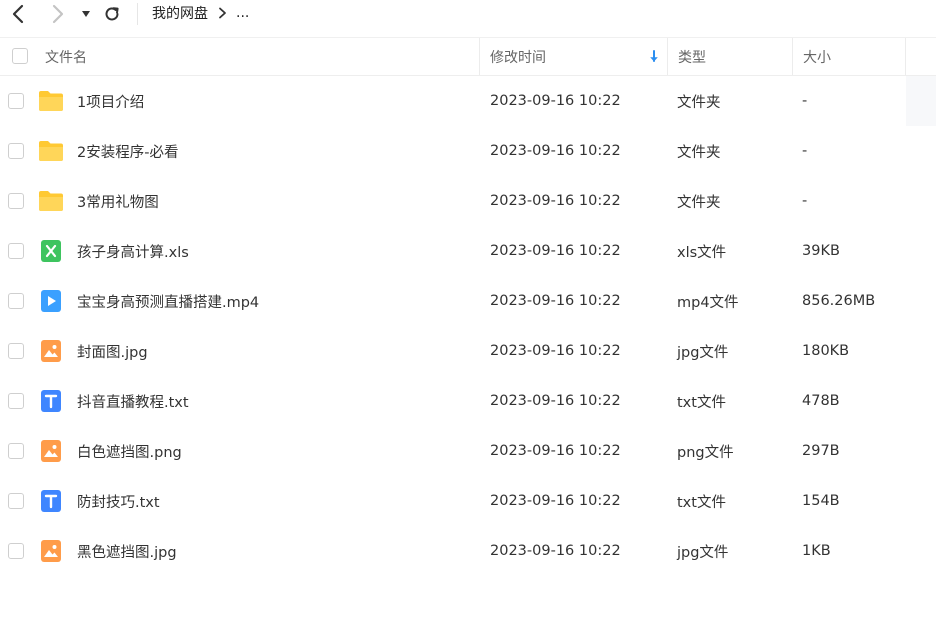  What do you see at coordinates (137, 14) in the screenshot?
I see `toolbar-divider` at bounding box center [137, 14].